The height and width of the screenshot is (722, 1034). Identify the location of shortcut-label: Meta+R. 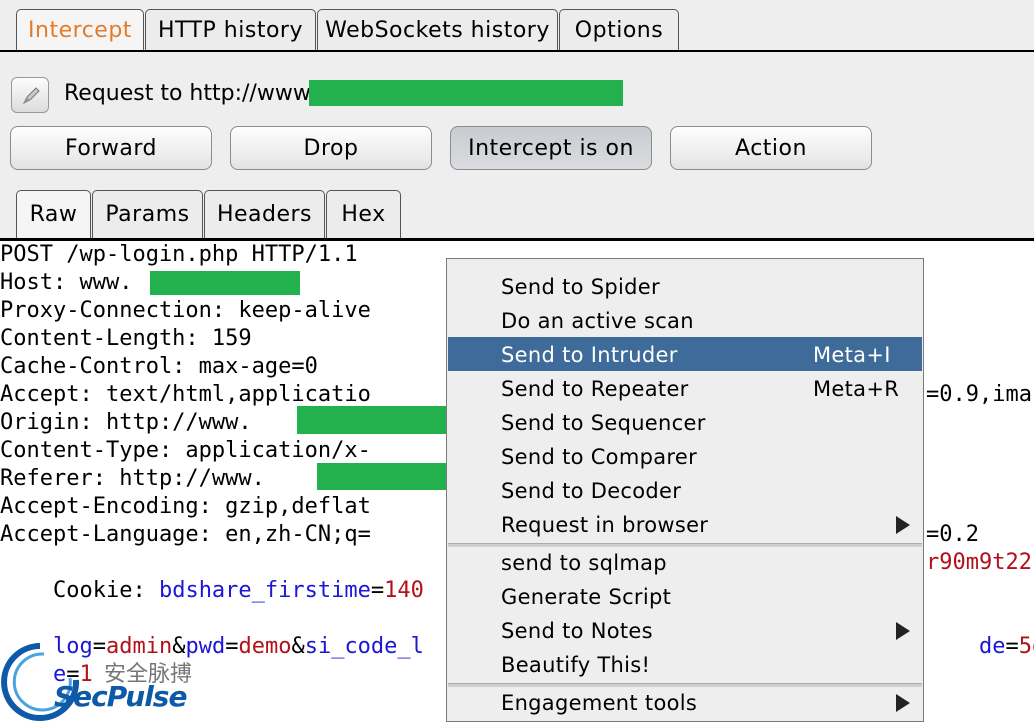
(856, 389).